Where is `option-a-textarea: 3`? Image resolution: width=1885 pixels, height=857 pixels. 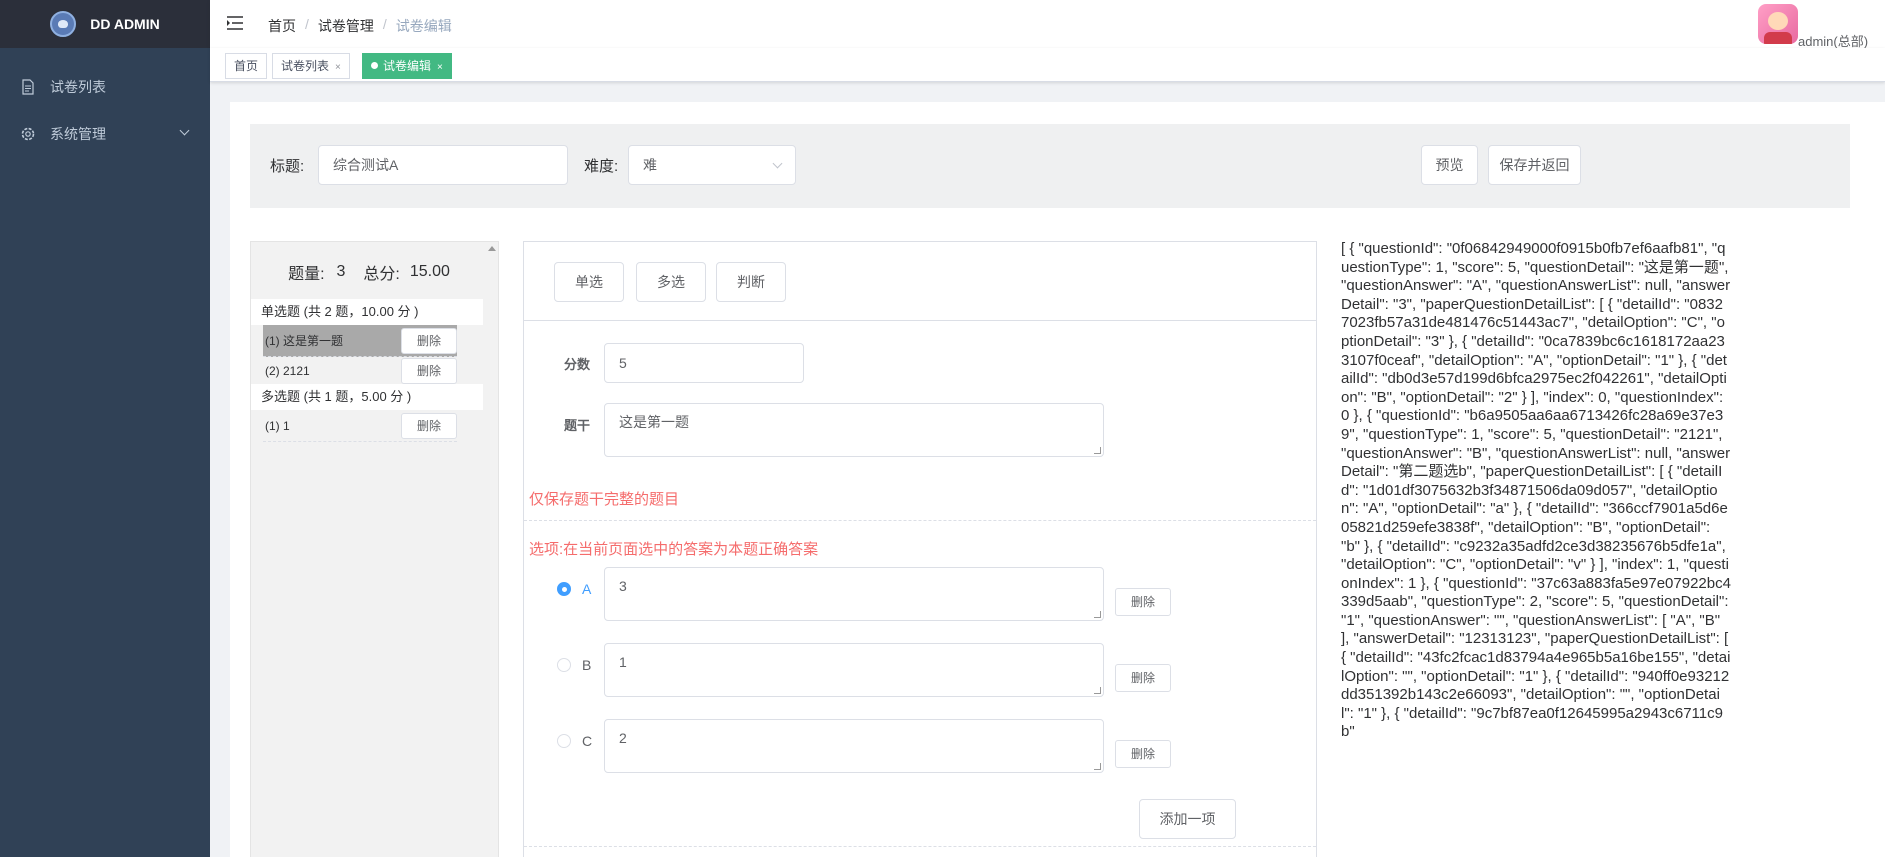 option-a-textarea: 3 is located at coordinates (854, 594).